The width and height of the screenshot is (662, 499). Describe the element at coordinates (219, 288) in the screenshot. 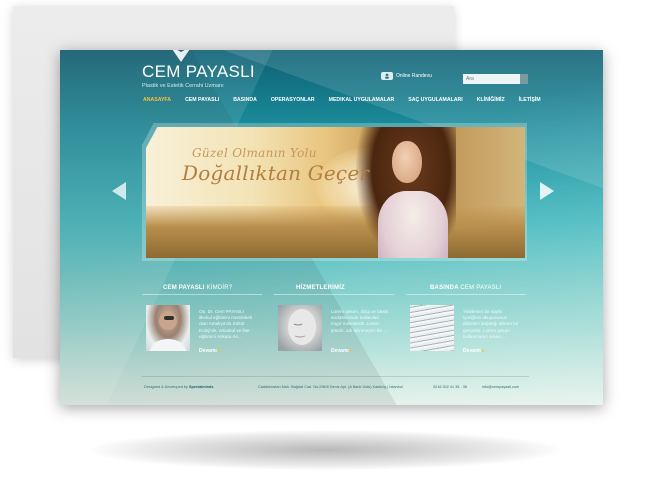

I see `column-title-light: KİMDİR?` at that location.